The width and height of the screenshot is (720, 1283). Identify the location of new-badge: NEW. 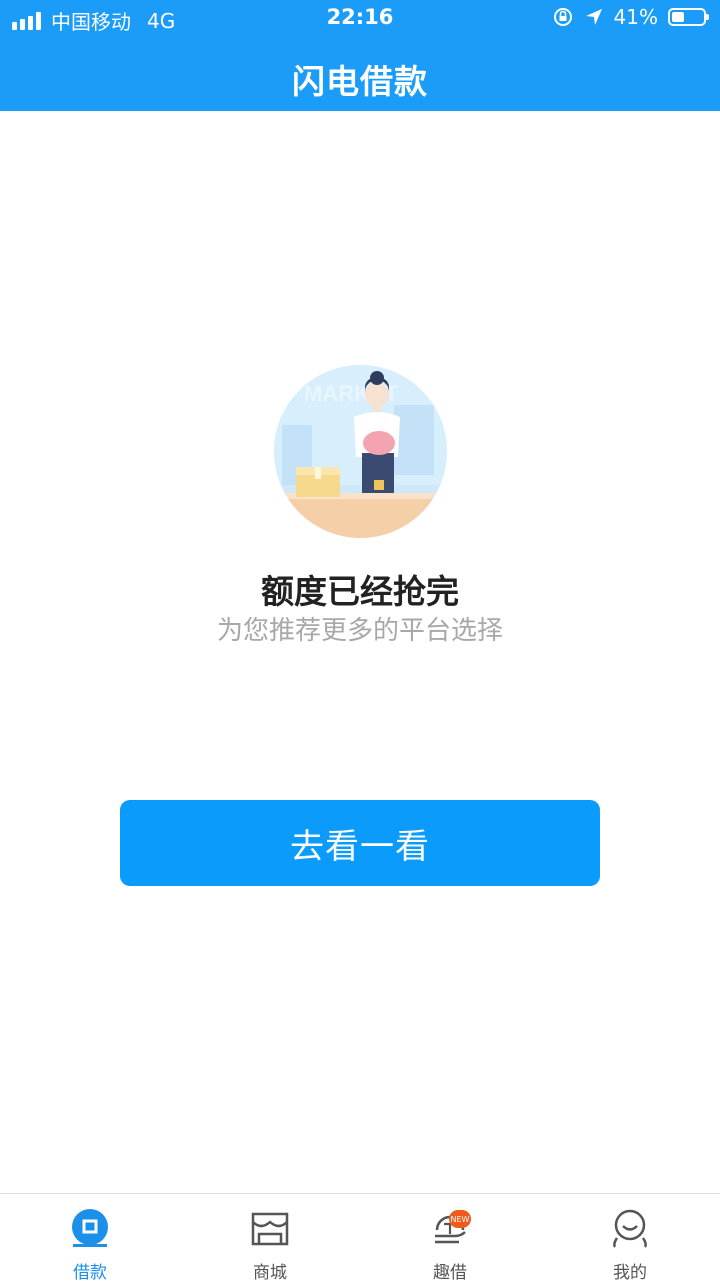
(460, 1219).